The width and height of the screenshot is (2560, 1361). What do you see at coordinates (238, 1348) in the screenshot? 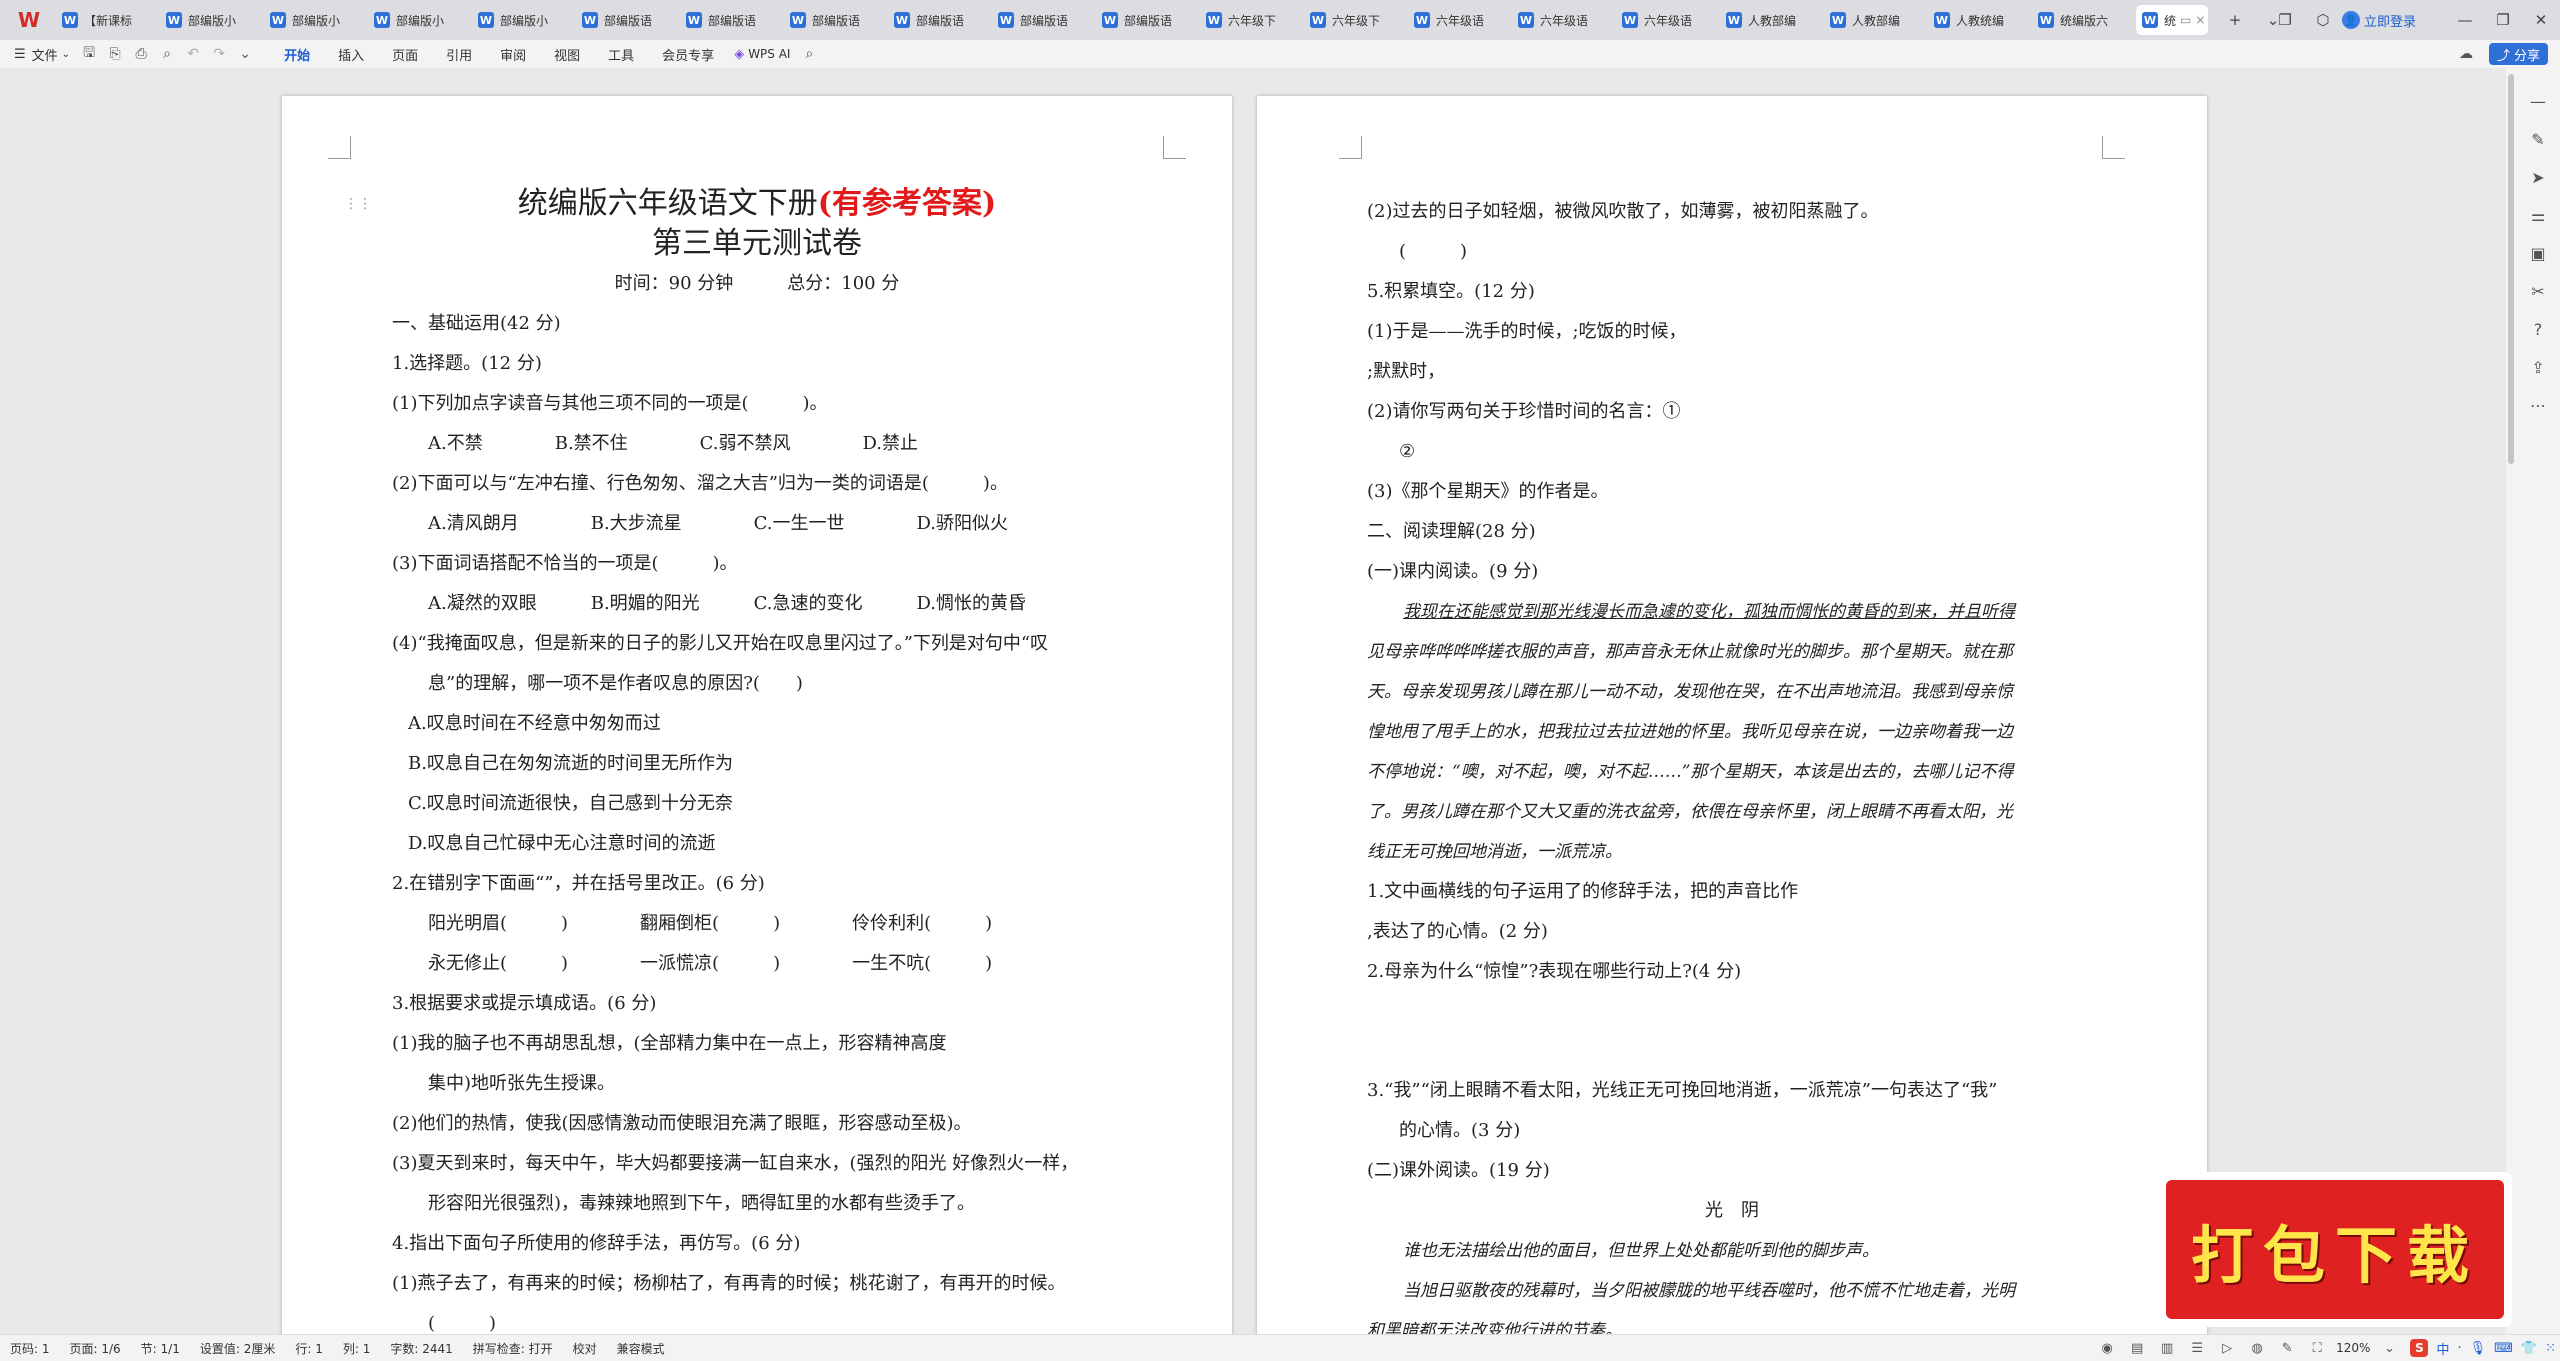
I see `status-setting: 设置值: 2厘米` at bounding box center [238, 1348].